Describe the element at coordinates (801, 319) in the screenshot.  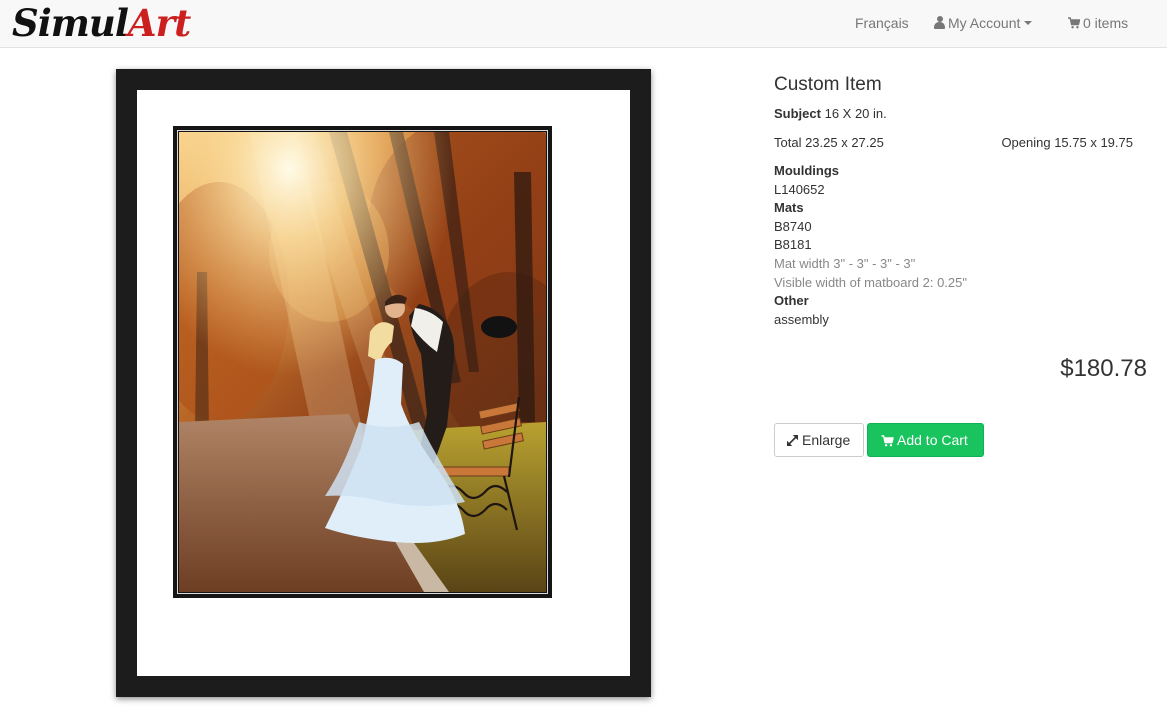
I see `other-item: assembly` at that location.